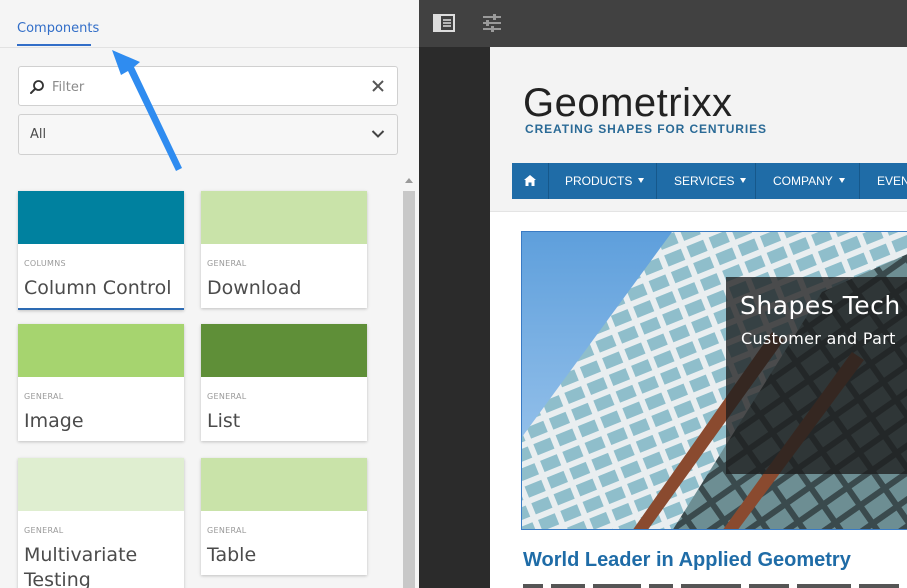 This screenshot has width=907, height=588. I want to click on toggle-side-panel-icon, so click(444, 23).